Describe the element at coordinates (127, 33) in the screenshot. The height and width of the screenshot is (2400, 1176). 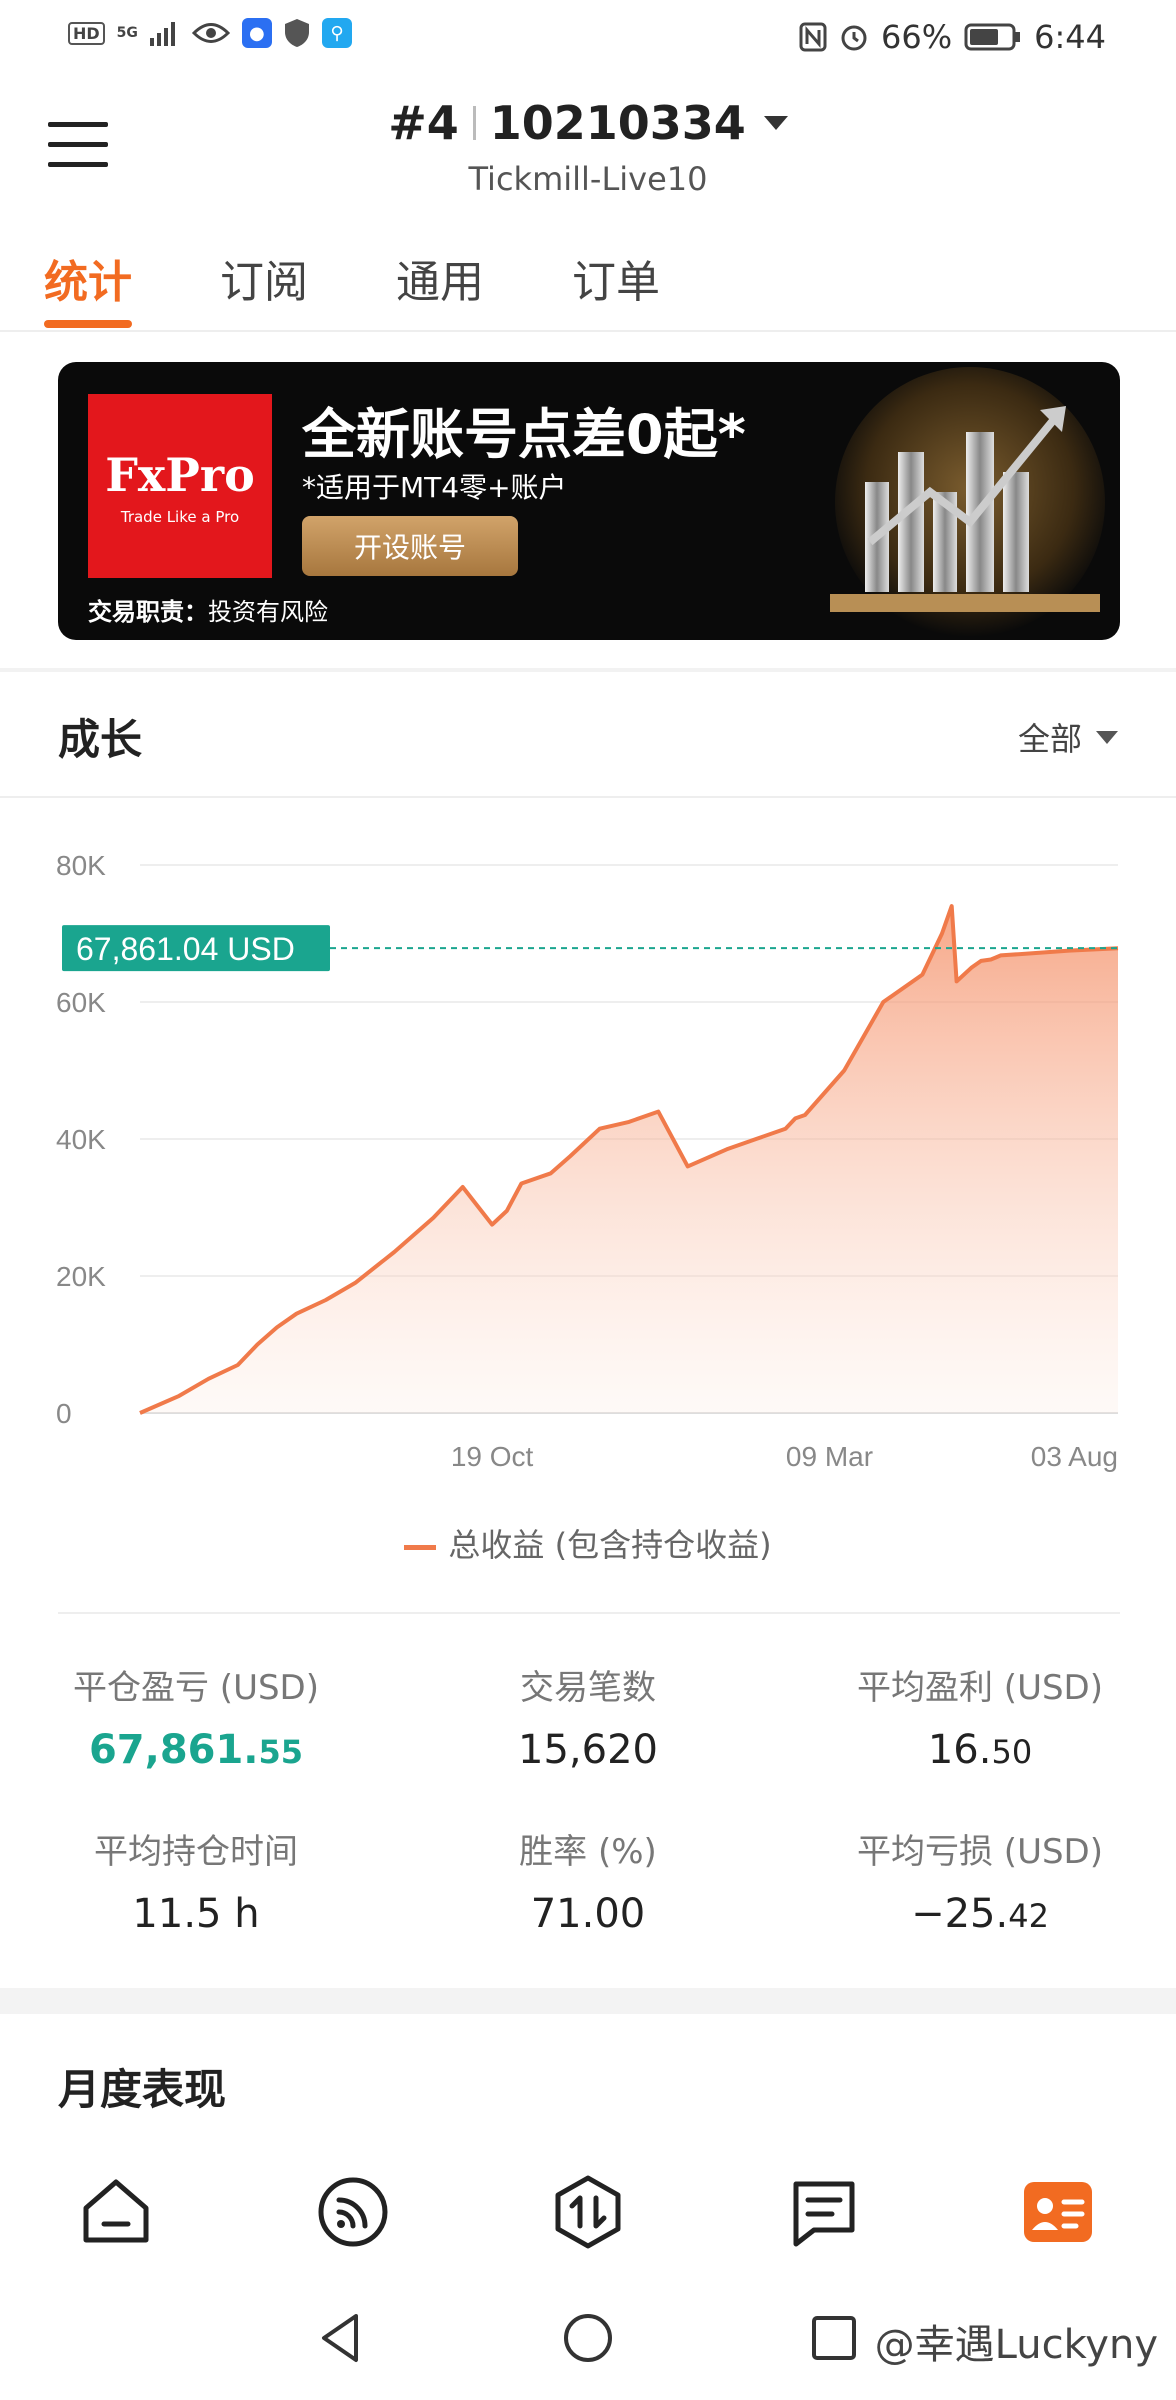
I see `network-indicator: 5G` at that location.